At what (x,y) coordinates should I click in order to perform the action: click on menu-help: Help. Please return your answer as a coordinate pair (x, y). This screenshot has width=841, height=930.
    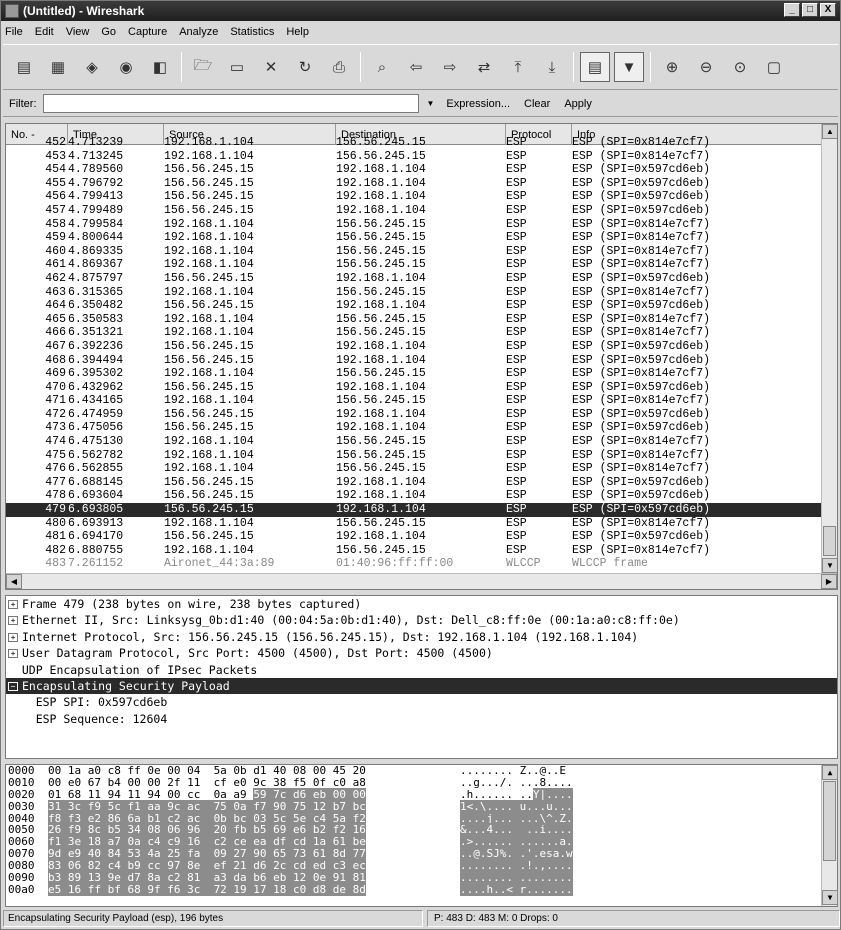
    Looking at the image, I should click on (297, 32).